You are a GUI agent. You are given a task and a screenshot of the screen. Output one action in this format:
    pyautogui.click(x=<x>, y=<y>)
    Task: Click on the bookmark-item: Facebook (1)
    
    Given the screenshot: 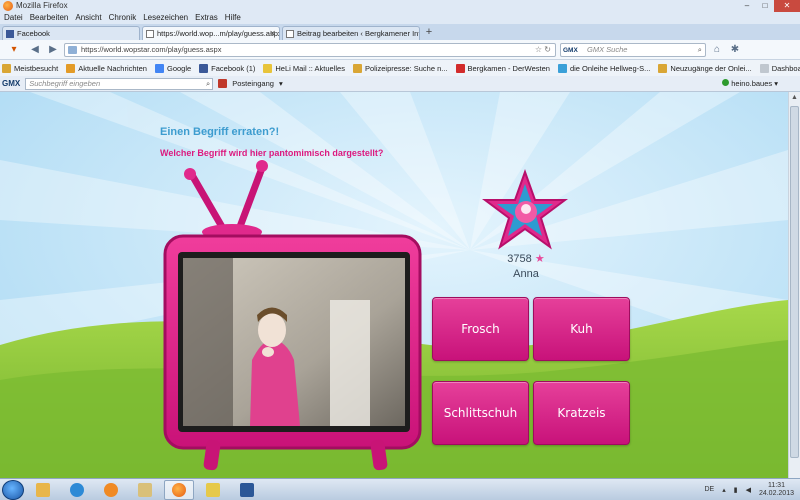 What is the action you would take?
    pyautogui.click(x=227, y=68)
    